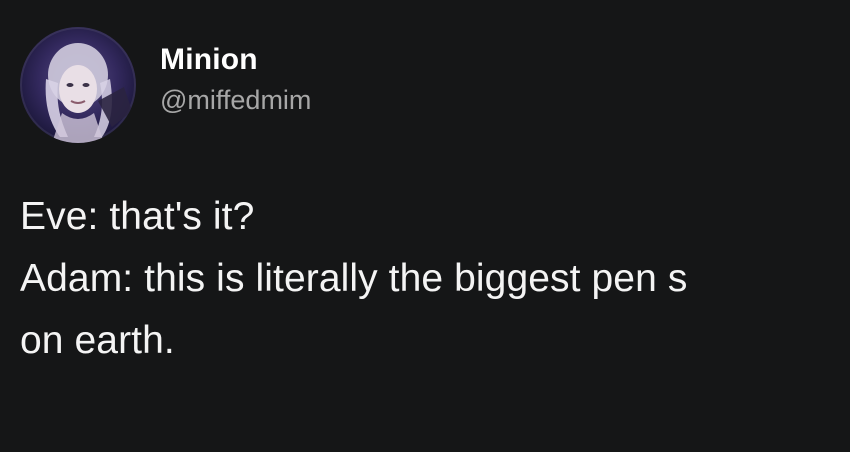 This screenshot has width=850, height=452. Describe the element at coordinates (235, 100) in the screenshot. I see `author-handle: @miffedmim` at that location.